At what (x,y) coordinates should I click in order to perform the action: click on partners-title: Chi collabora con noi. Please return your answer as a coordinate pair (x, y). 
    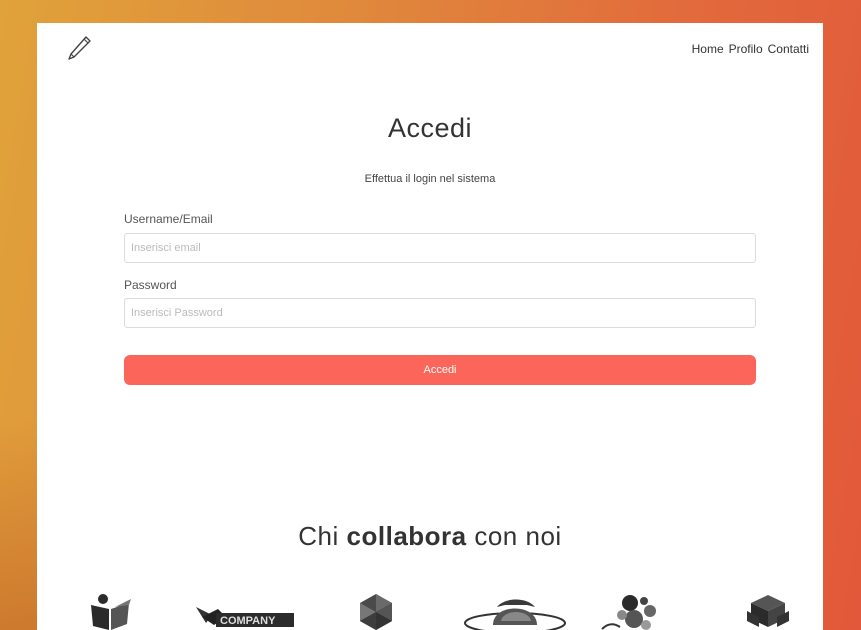
    Looking at the image, I should click on (430, 536).